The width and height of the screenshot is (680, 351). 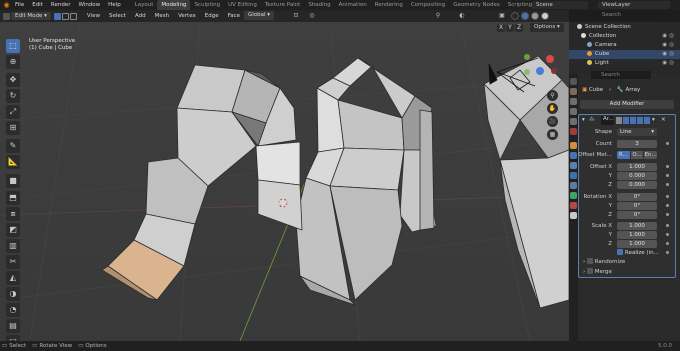 What do you see at coordinates (73, 16) in the screenshot?
I see `face-select-icon` at bounding box center [73, 16].